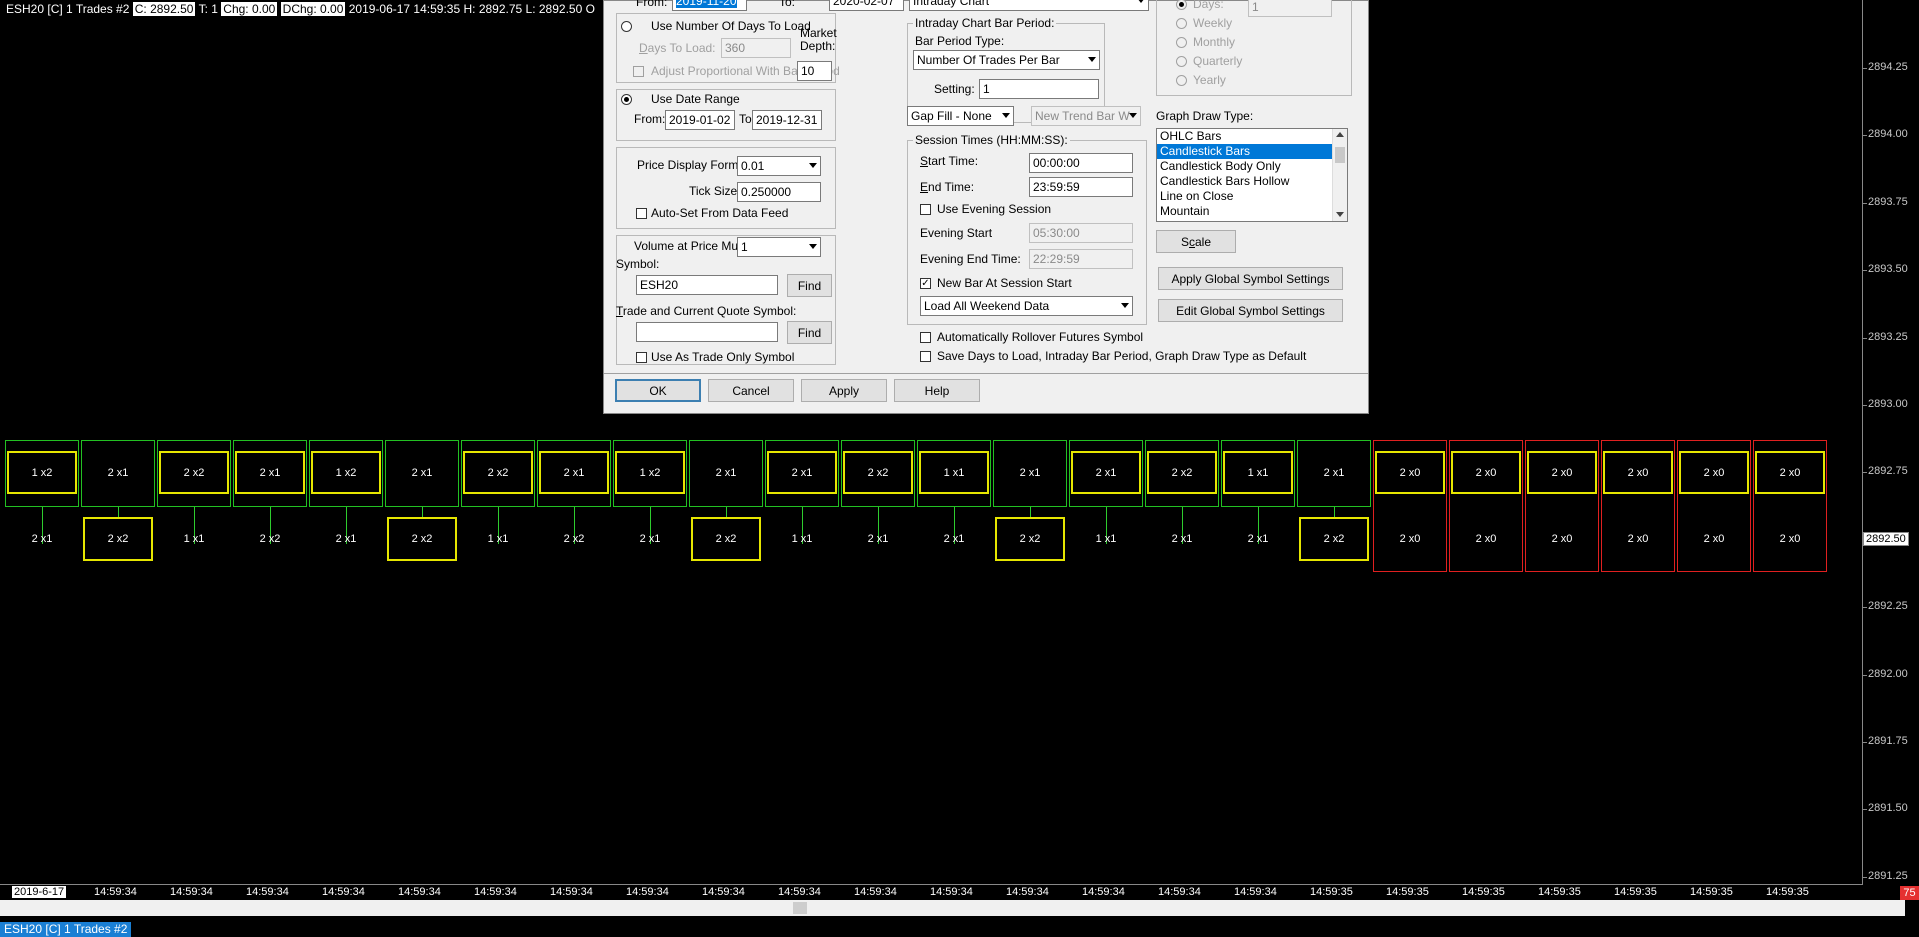 The image size is (1919, 937). I want to click on find-symbol-button: Find, so click(809, 285).